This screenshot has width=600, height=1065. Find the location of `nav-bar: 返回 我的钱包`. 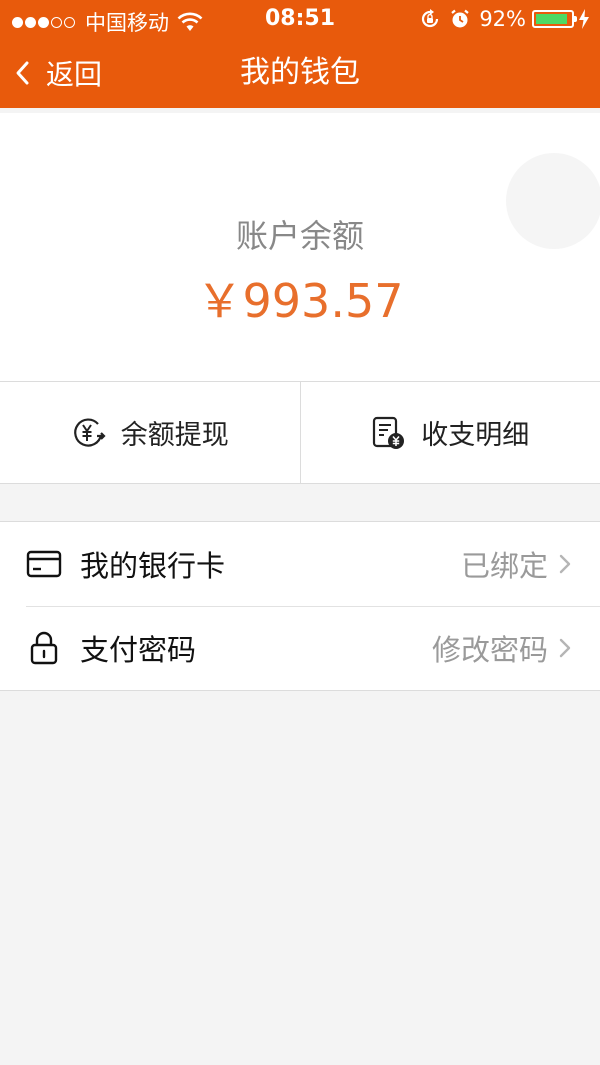

nav-bar: 返回 我的钱包 is located at coordinates (300, 73).